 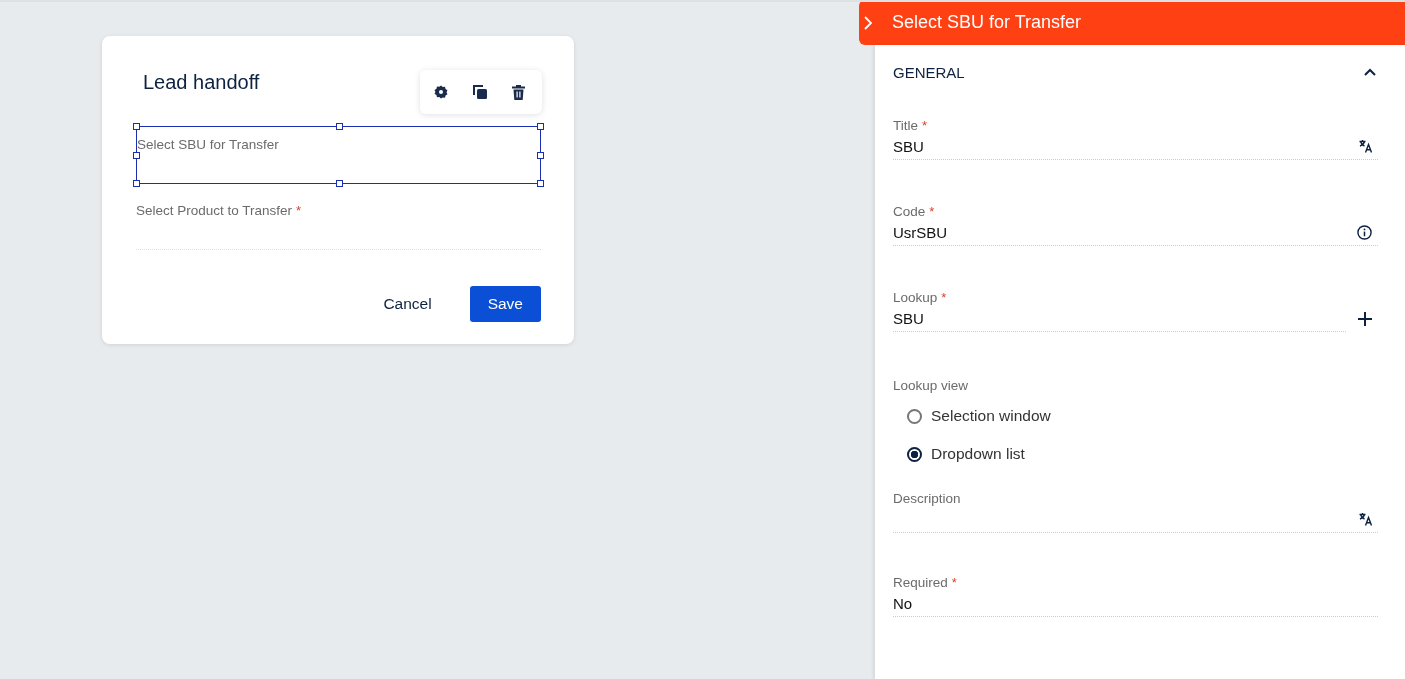 What do you see at coordinates (505, 304) in the screenshot?
I see `save-button: Save` at bounding box center [505, 304].